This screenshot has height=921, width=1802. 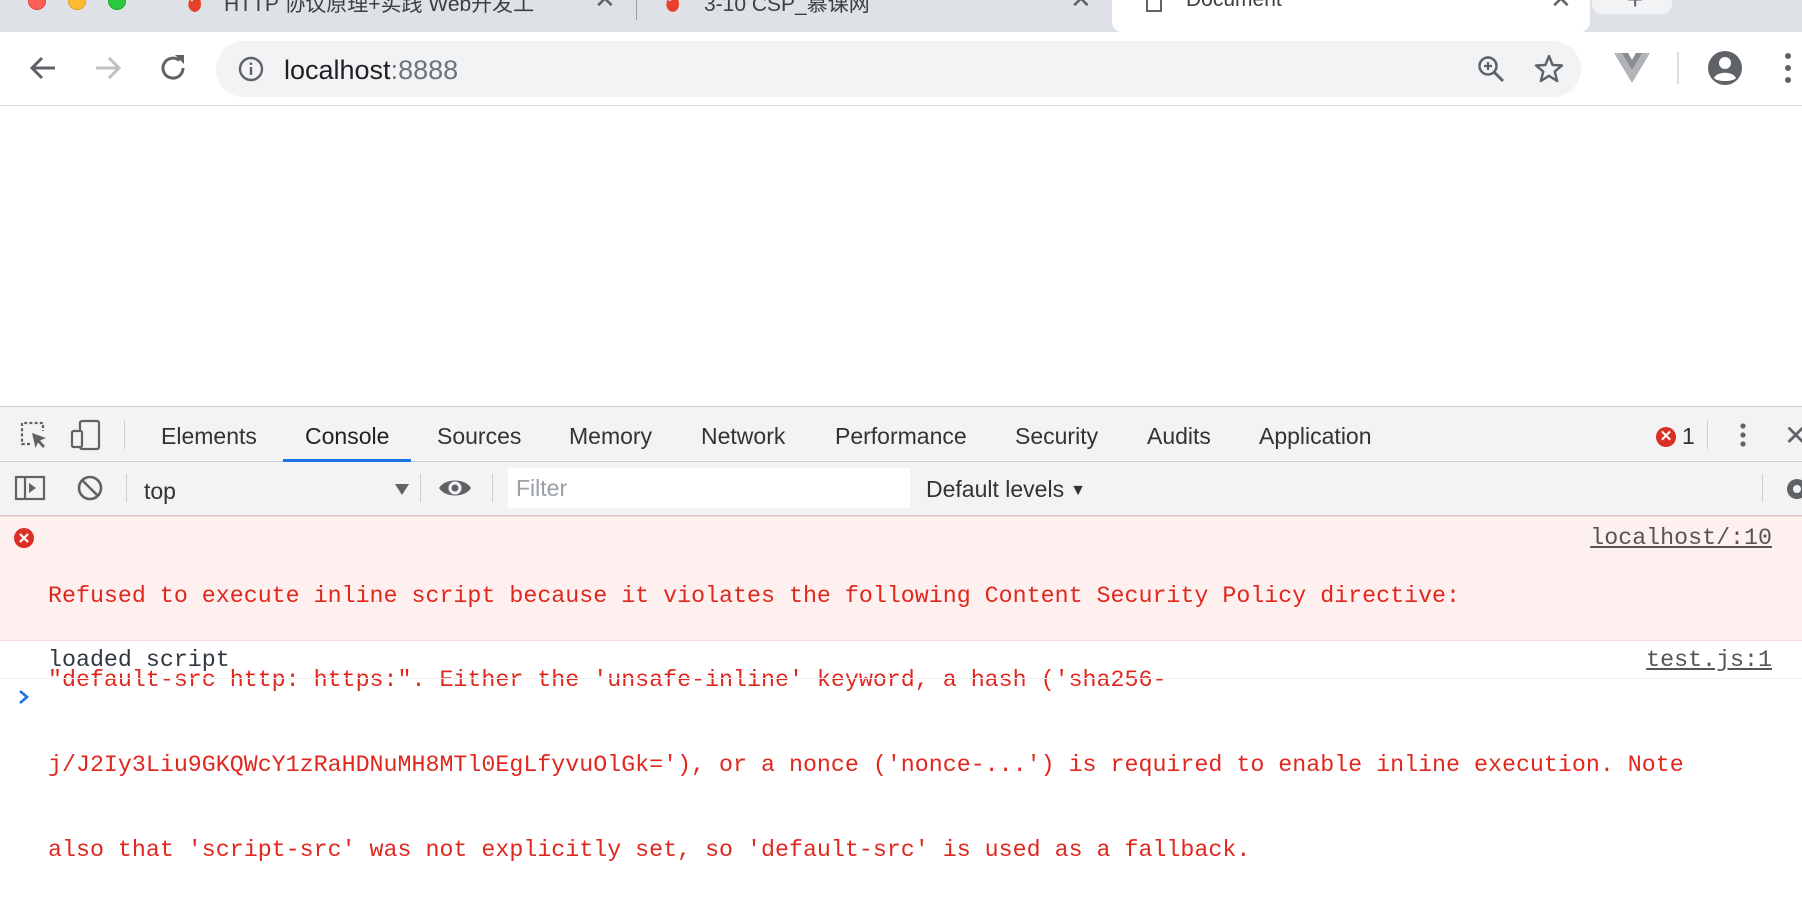 I want to click on chevron-down-icon: ▼, so click(x=1078, y=490).